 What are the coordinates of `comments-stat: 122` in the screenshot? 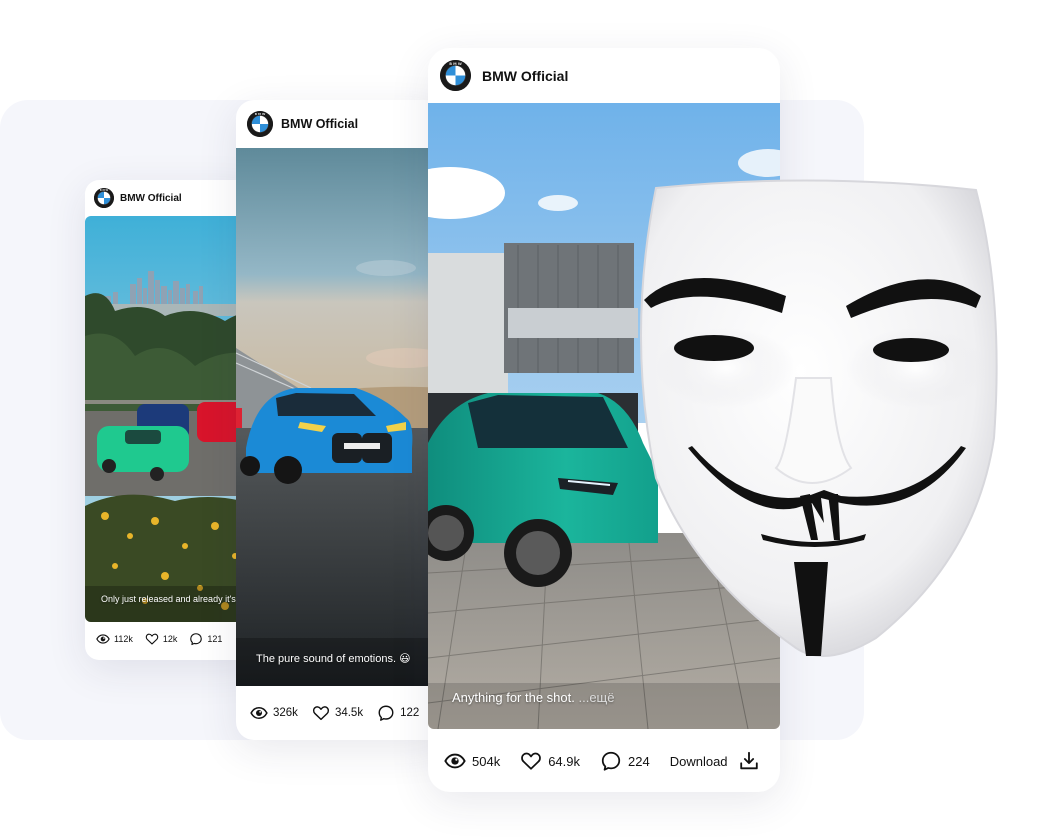 It's located at (398, 713).